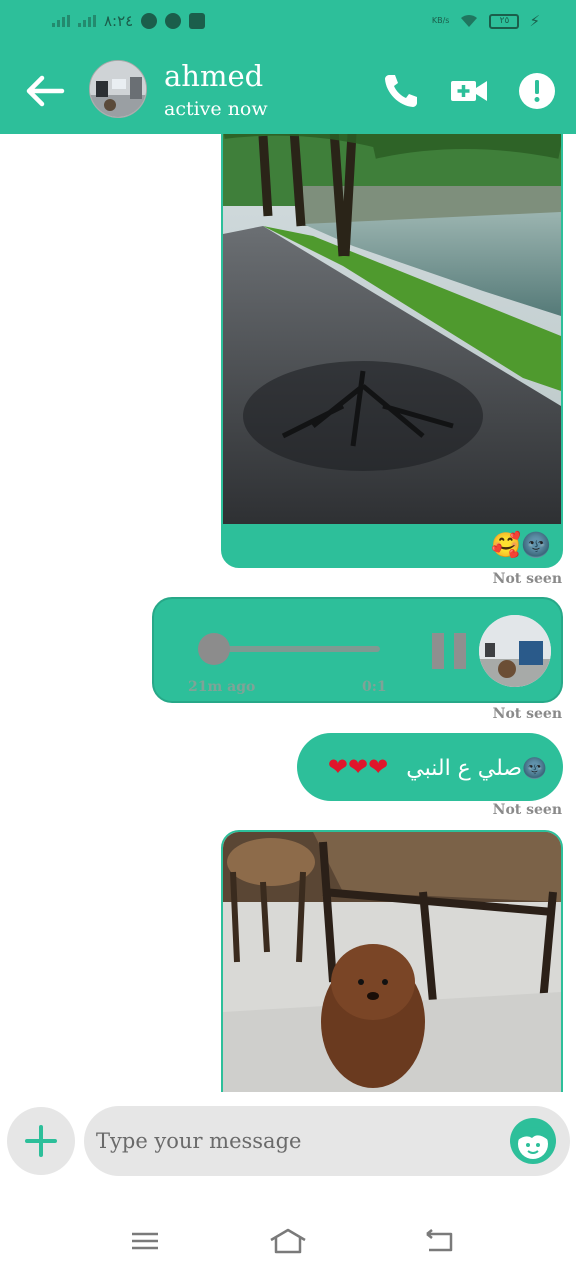 The image size is (576, 1280). What do you see at coordinates (439, 1241) in the screenshot?
I see `return-icon` at bounding box center [439, 1241].